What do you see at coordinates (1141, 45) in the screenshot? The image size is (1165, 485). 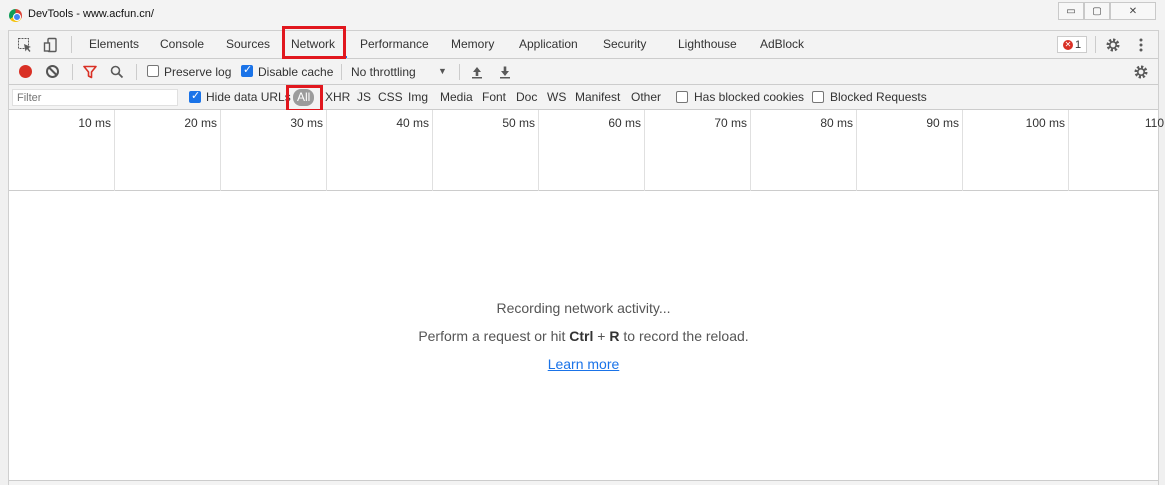 I see `more-options-icon` at bounding box center [1141, 45].